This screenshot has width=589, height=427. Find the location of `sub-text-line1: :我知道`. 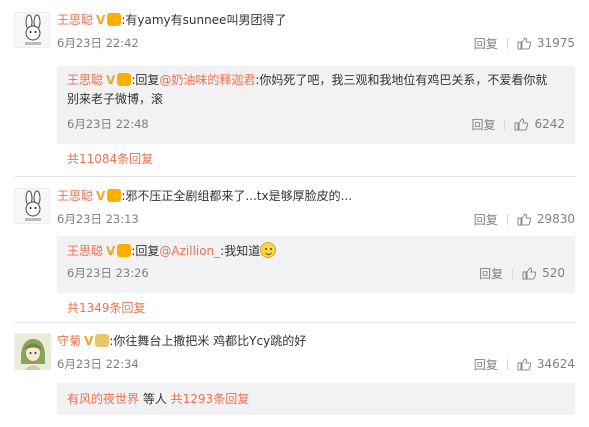

sub-text-line1: :我知道 is located at coordinates (240, 251).